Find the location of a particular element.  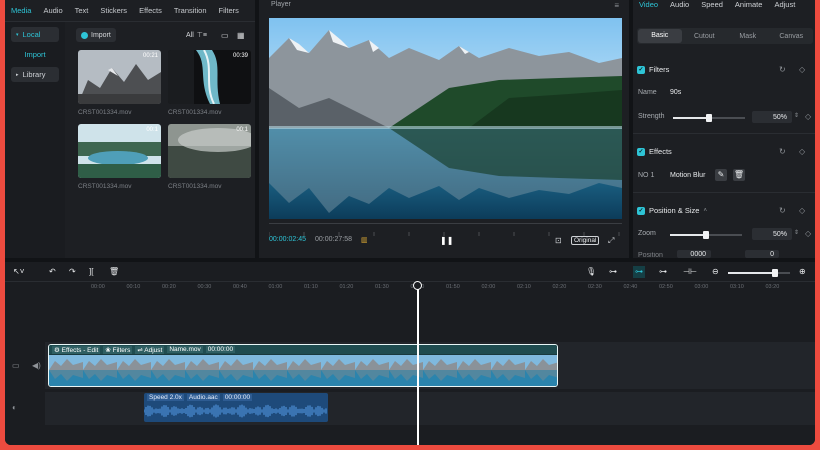

sidebar-item-label: Local is located at coordinates (31, 34).